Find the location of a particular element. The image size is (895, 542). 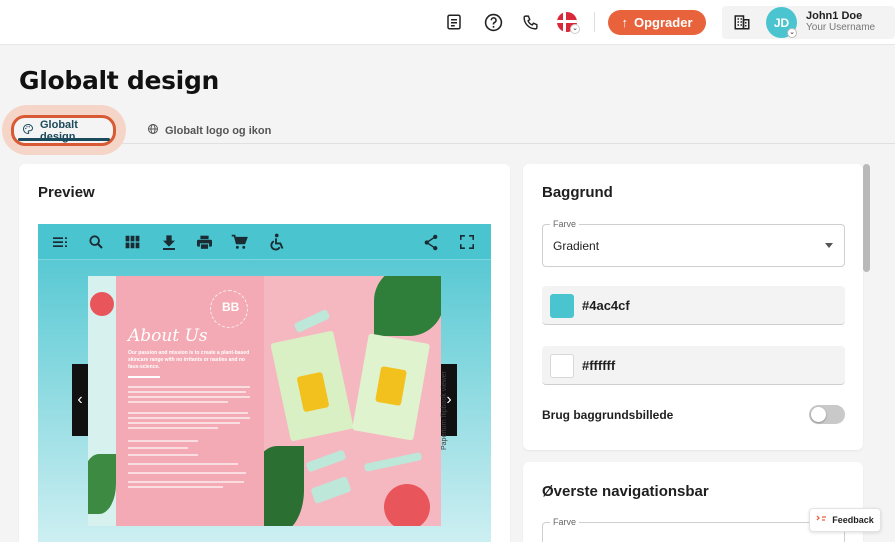

color-mode-label: Farve is located at coordinates (565, 224).